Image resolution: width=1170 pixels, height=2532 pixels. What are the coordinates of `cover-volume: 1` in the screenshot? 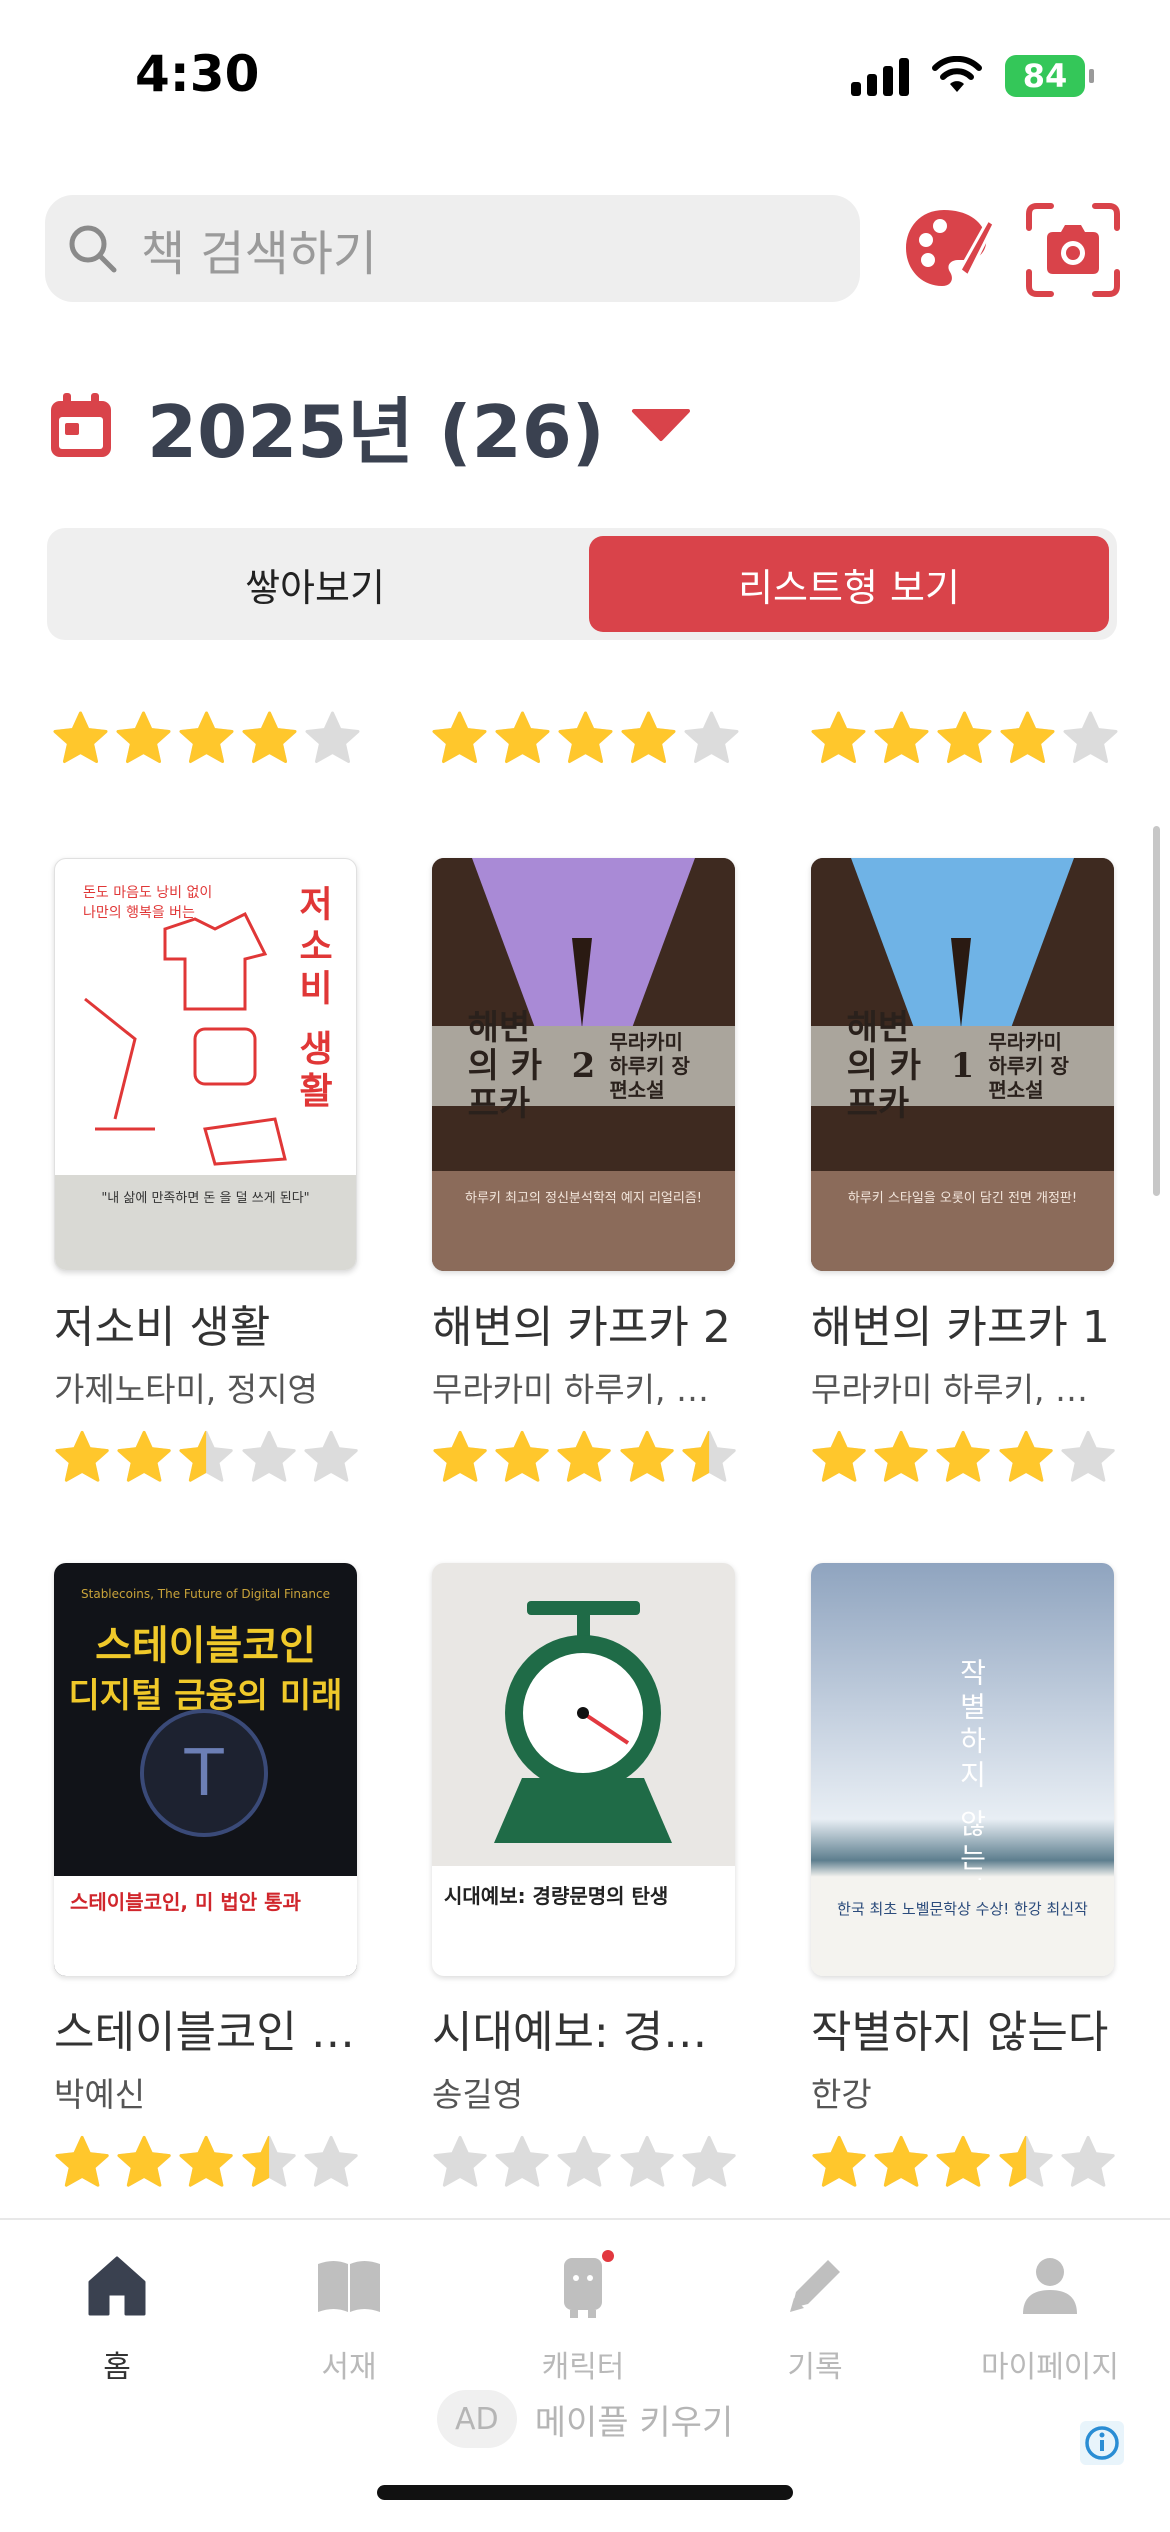 It's located at (962, 1066).